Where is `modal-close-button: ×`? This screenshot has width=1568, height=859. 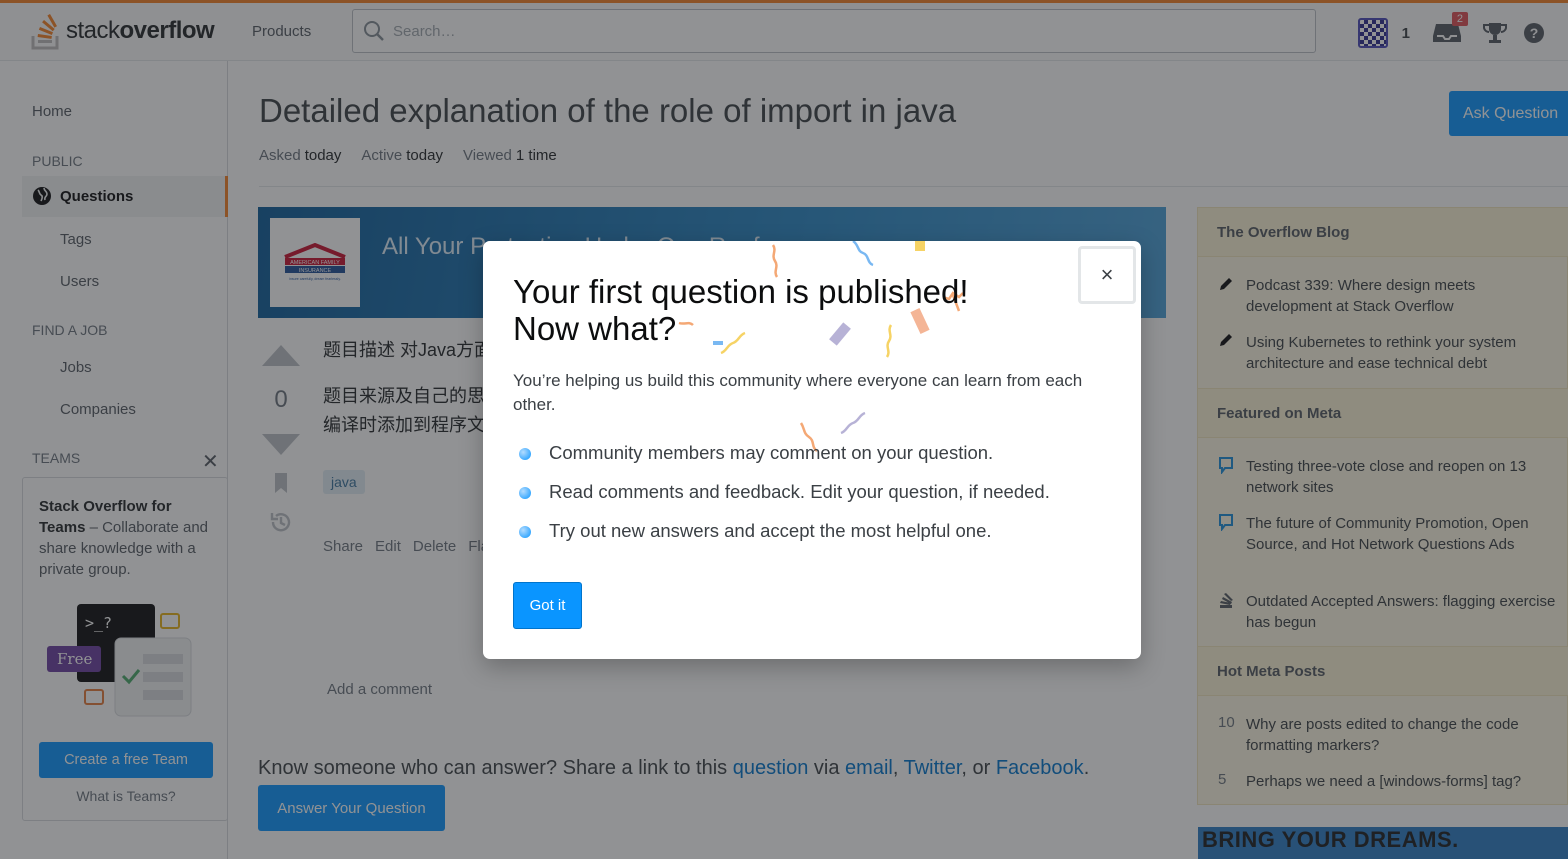
modal-close-button: × is located at coordinates (1107, 275).